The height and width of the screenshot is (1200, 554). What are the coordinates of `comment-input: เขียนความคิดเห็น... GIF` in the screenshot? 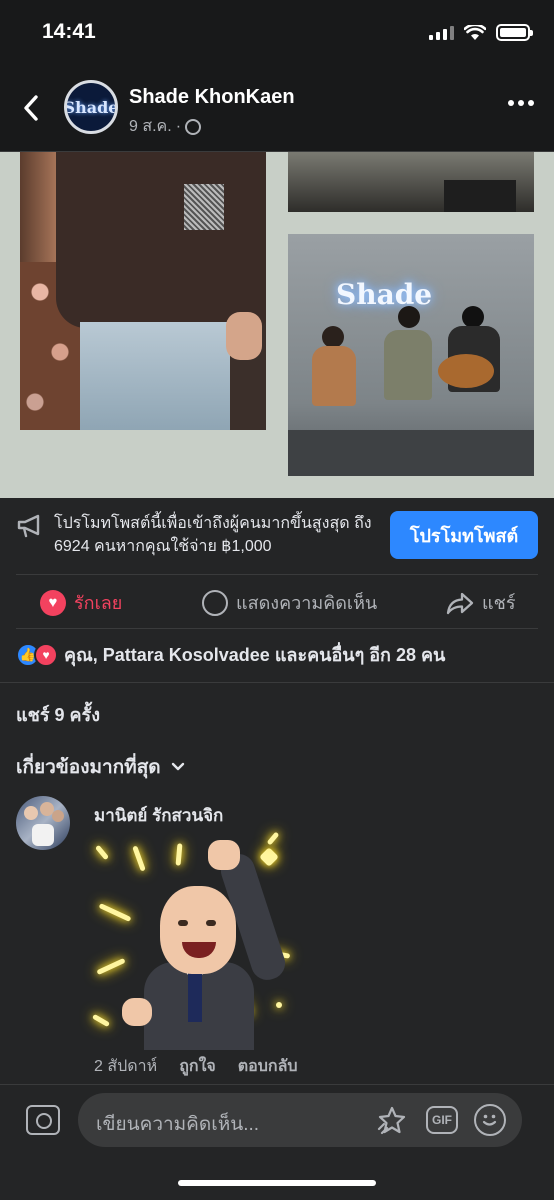 It's located at (300, 1120).